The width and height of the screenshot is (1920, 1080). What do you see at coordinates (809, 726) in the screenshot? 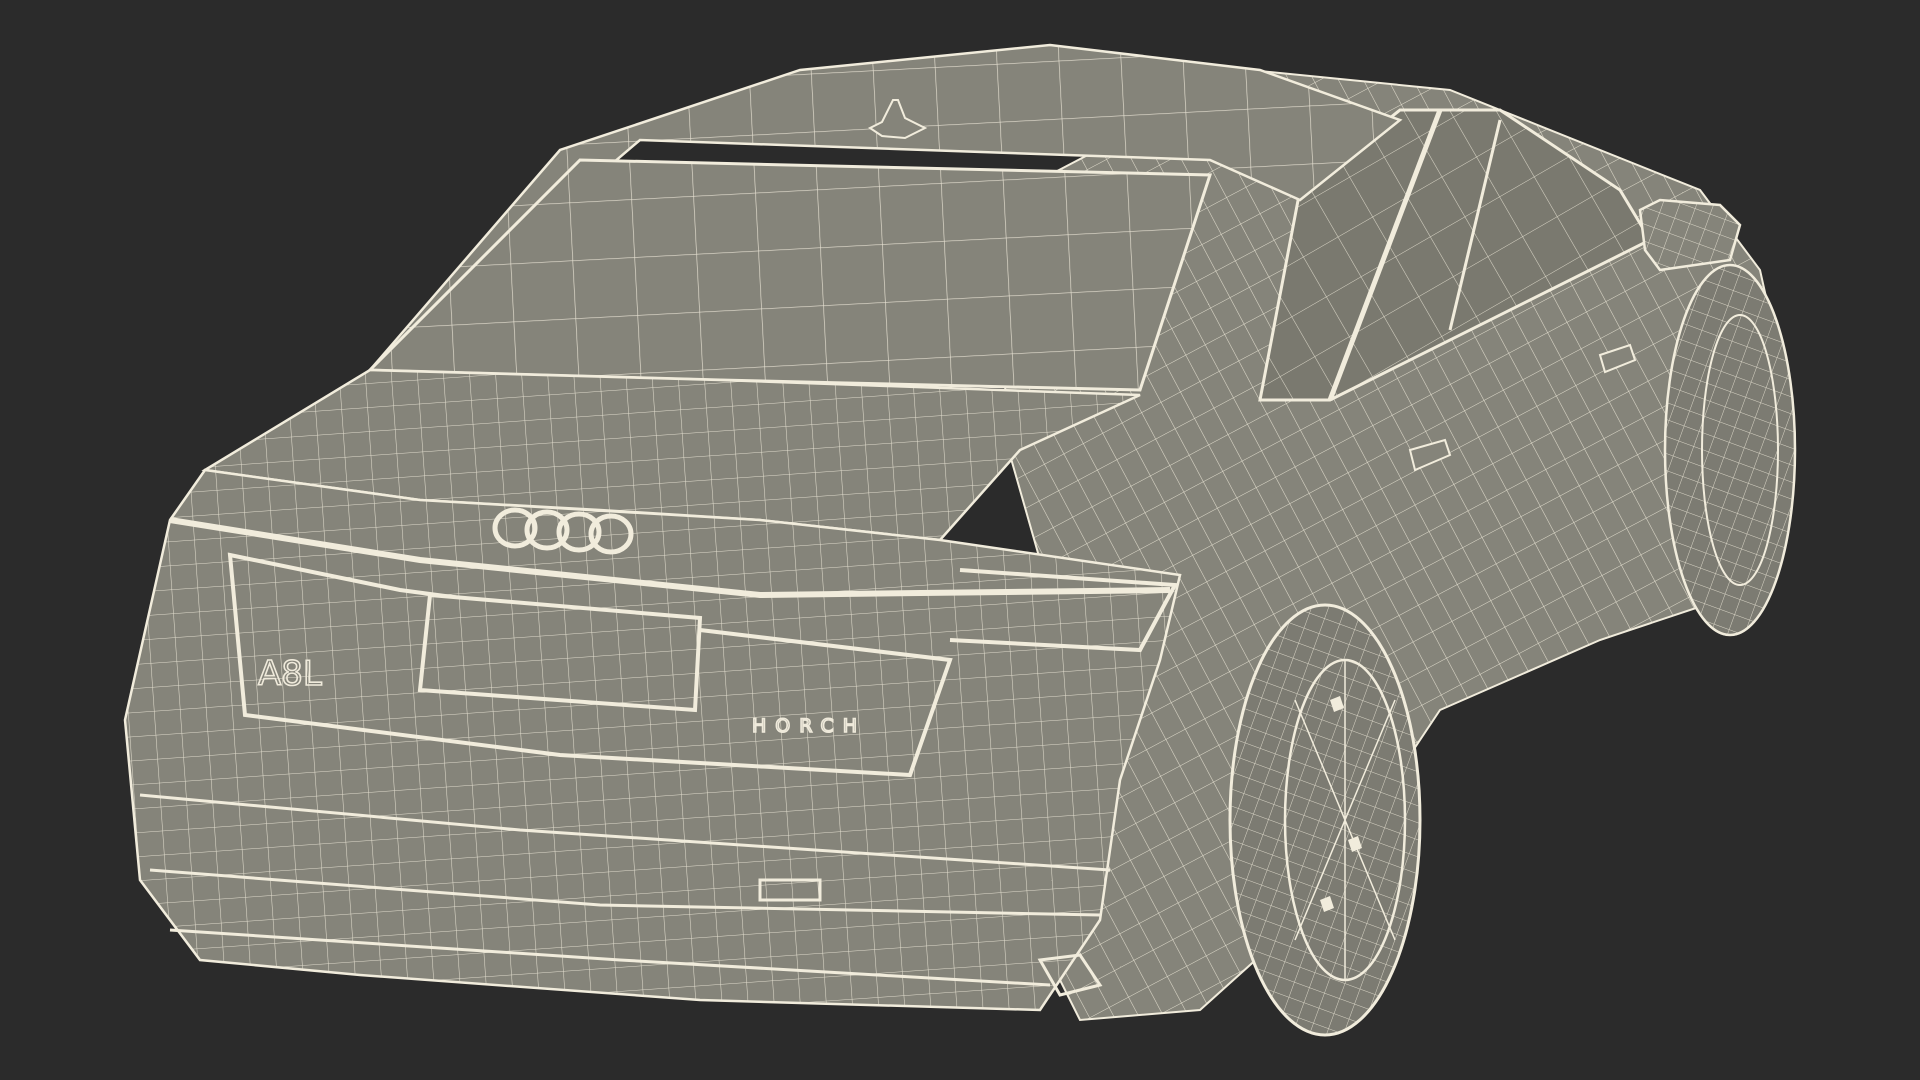
I see `sub-brand-badge: HORCH` at bounding box center [809, 726].